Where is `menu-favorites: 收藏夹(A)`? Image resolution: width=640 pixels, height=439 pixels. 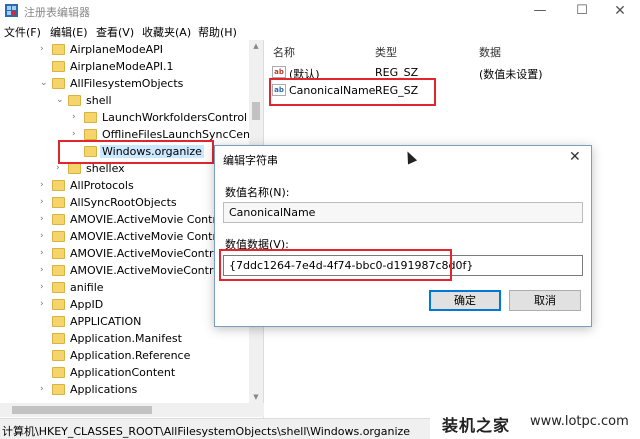 menu-favorites: 收藏夹(A) is located at coordinates (166, 32).